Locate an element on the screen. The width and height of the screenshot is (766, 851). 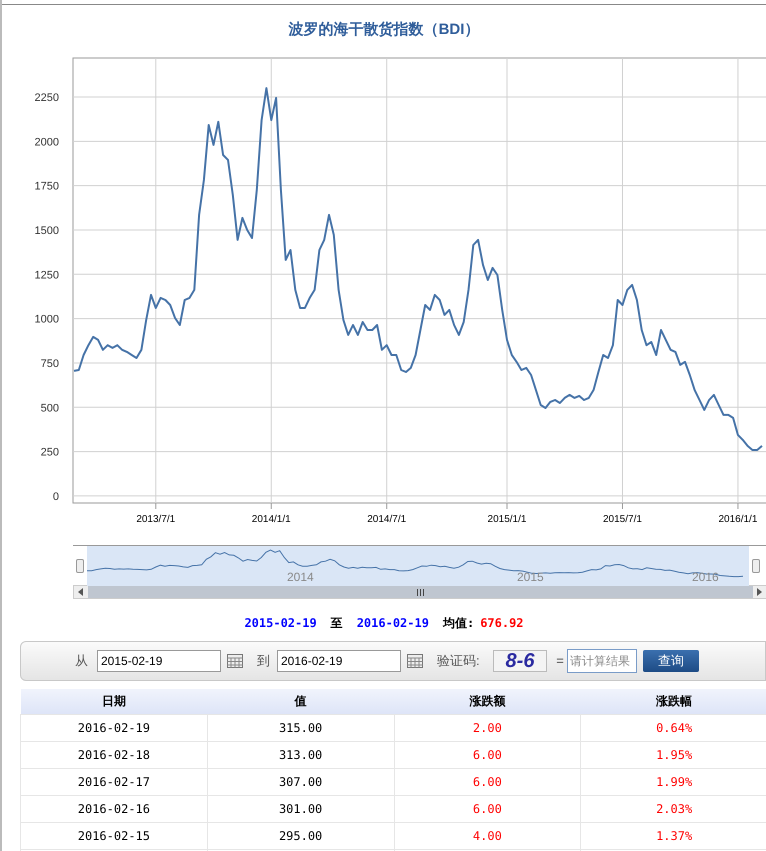
table-cell: 2016-02-16 is located at coordinates (114, 808).